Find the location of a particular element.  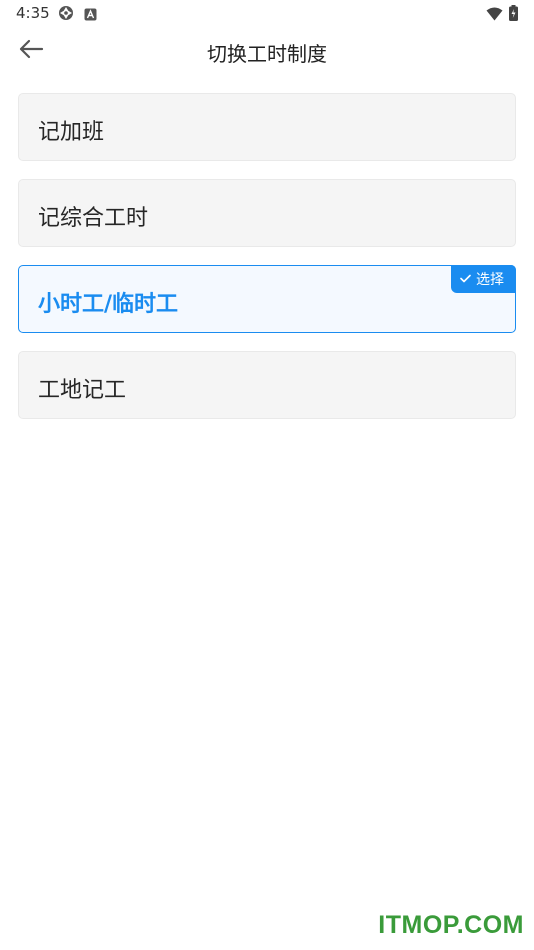

app-bar: 切换工时制度 is located at coordinates (267, 51).